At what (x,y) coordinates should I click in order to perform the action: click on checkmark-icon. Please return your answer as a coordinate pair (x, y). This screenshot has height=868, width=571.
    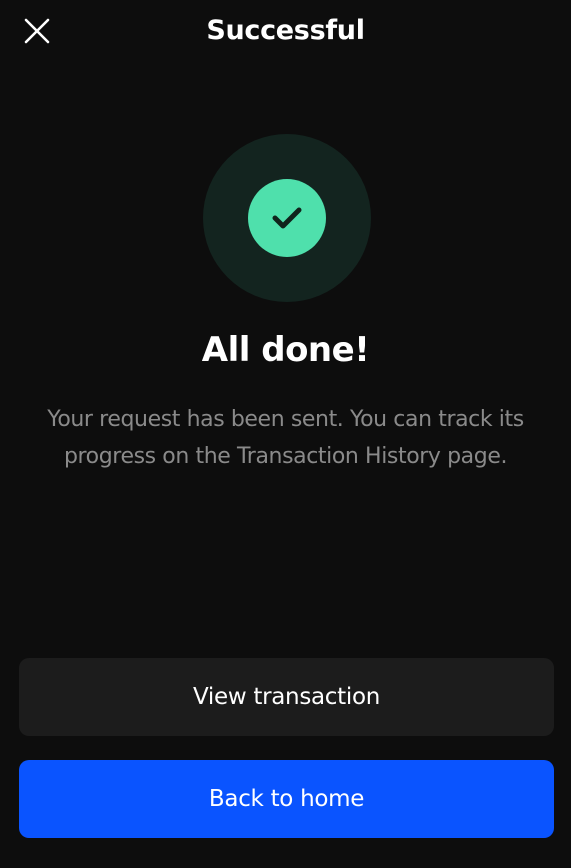
    Looking at the image, I should click on (287, 218).